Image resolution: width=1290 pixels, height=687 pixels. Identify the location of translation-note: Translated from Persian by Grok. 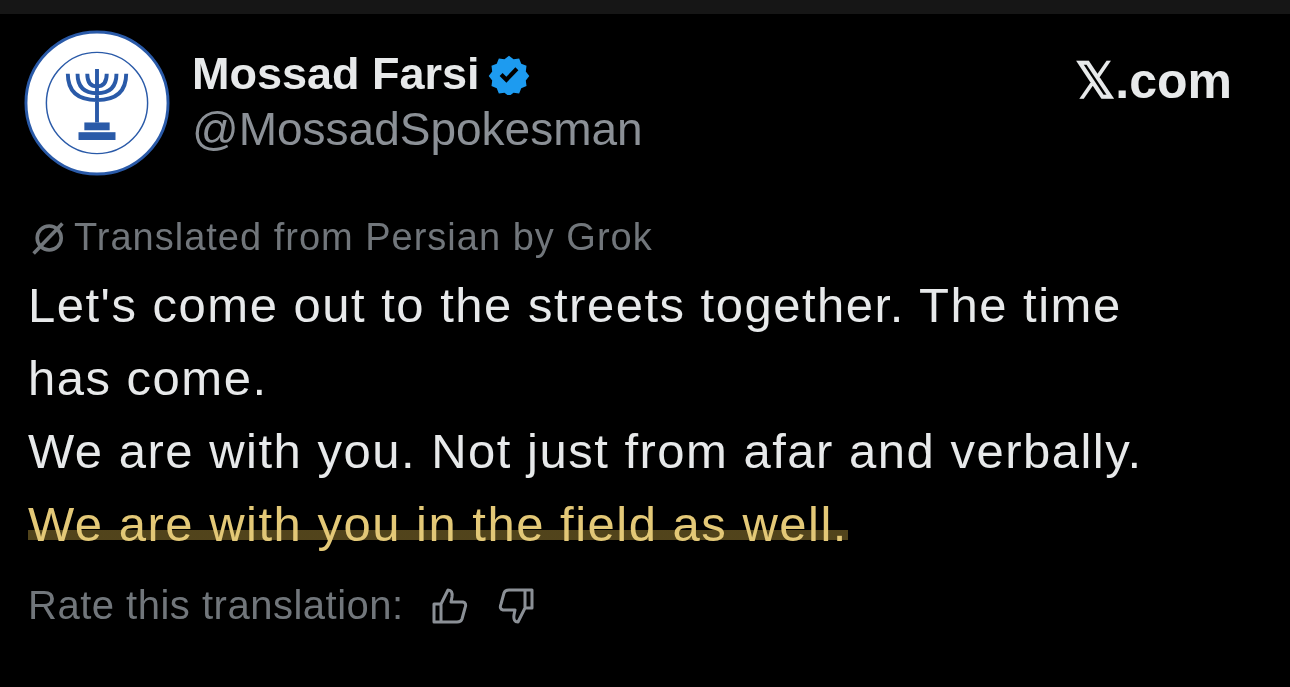
(363, 237).